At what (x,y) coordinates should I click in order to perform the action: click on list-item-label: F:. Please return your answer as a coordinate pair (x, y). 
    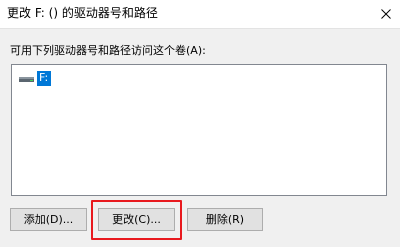
    Looking at the image, I should click on (44, 78).